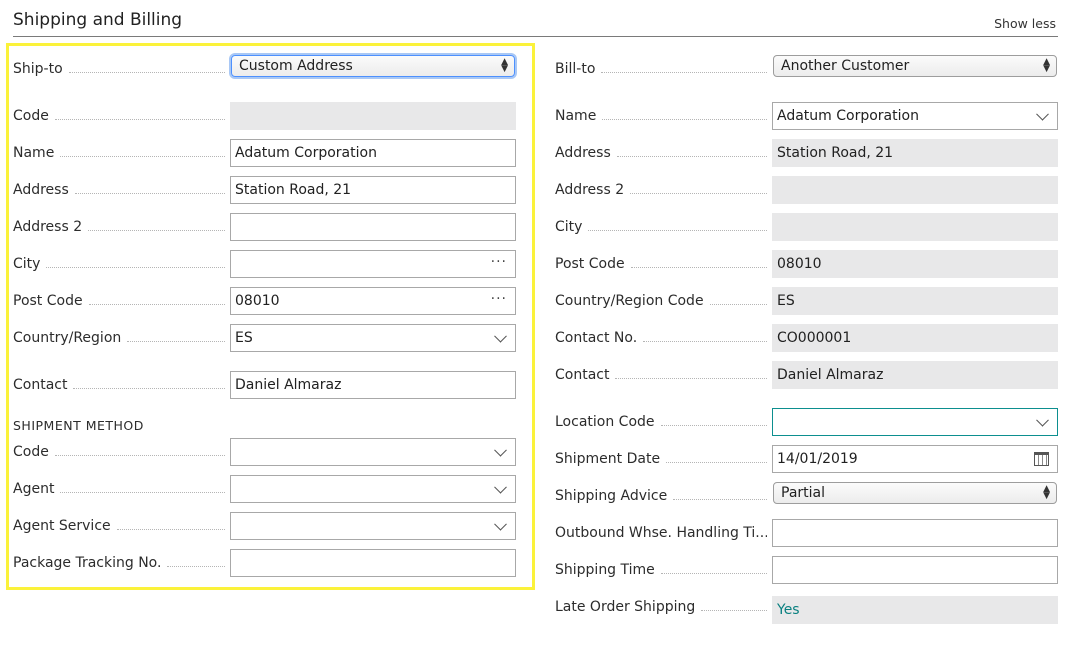 Image resolution: width=1080 pixels, height=654 pixels. Describe the element at coordinates (373, 264) in the screenshot. I see `city-input: ···` at that location.